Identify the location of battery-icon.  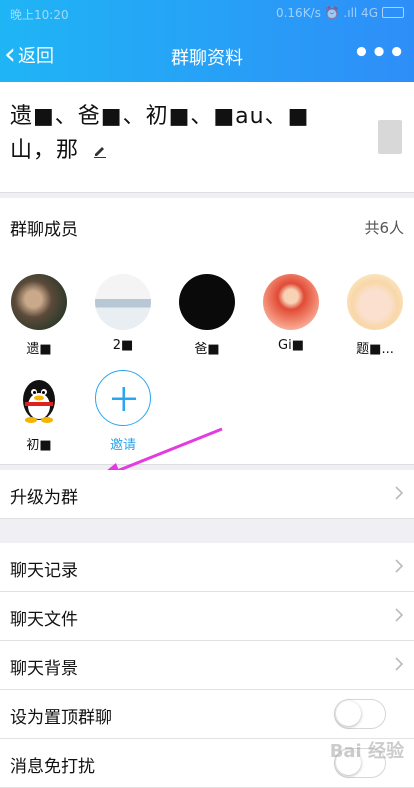
(393, 12).